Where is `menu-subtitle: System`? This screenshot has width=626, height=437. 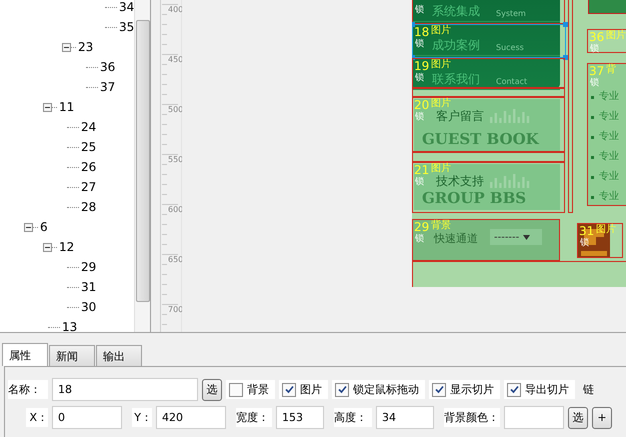 menu-subtitle: System is located at coordinates (511, 13).